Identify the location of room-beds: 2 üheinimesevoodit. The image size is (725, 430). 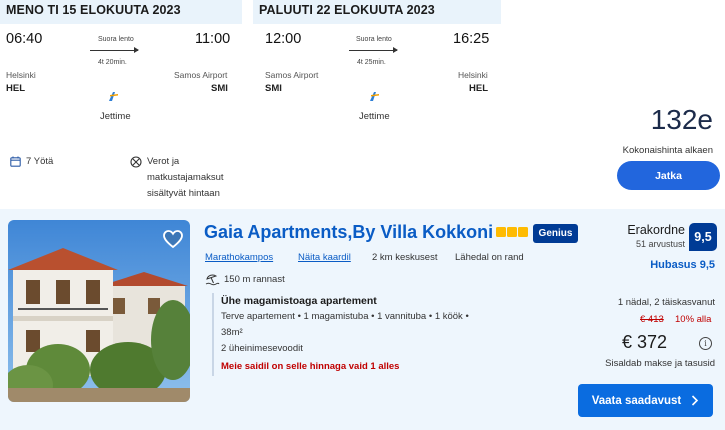
(262, 348).